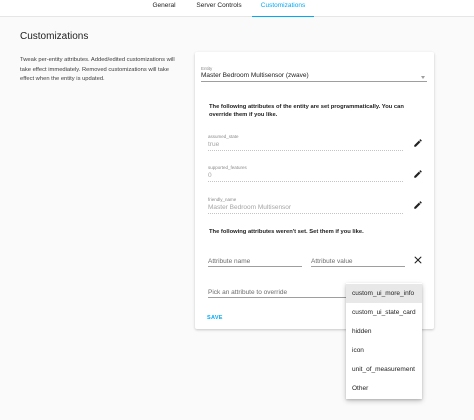 The image size is (474, 420). Describe the element at coordinates (384, 331) in the screenshot. I see `dropdown-item: hidden` at that location.